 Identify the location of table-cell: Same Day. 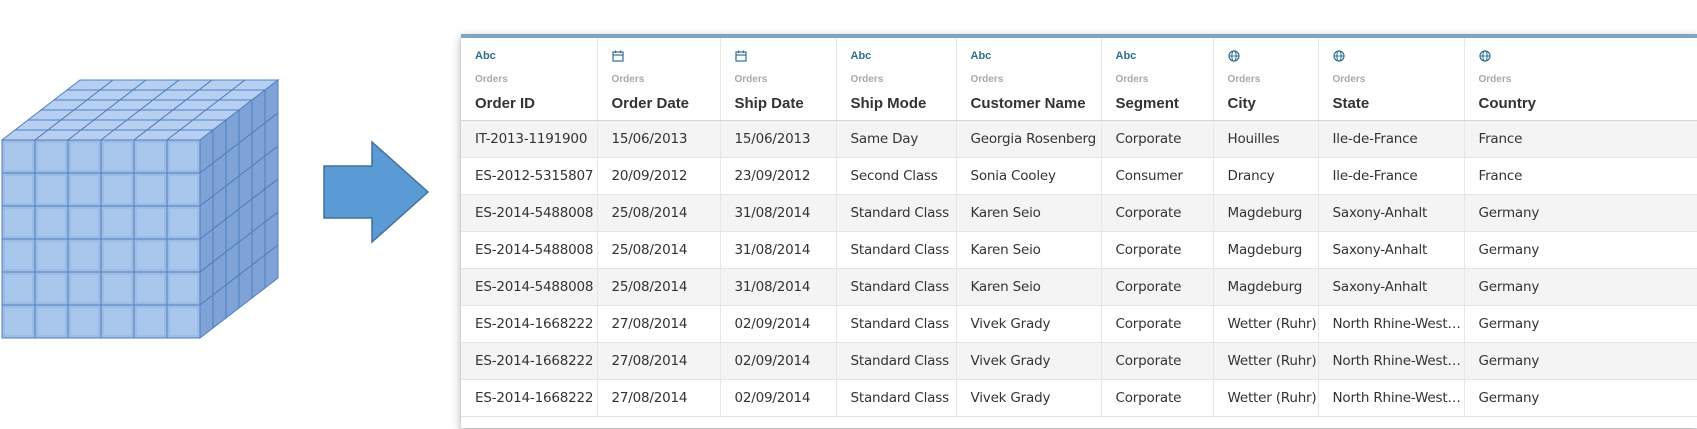
(896, 139).